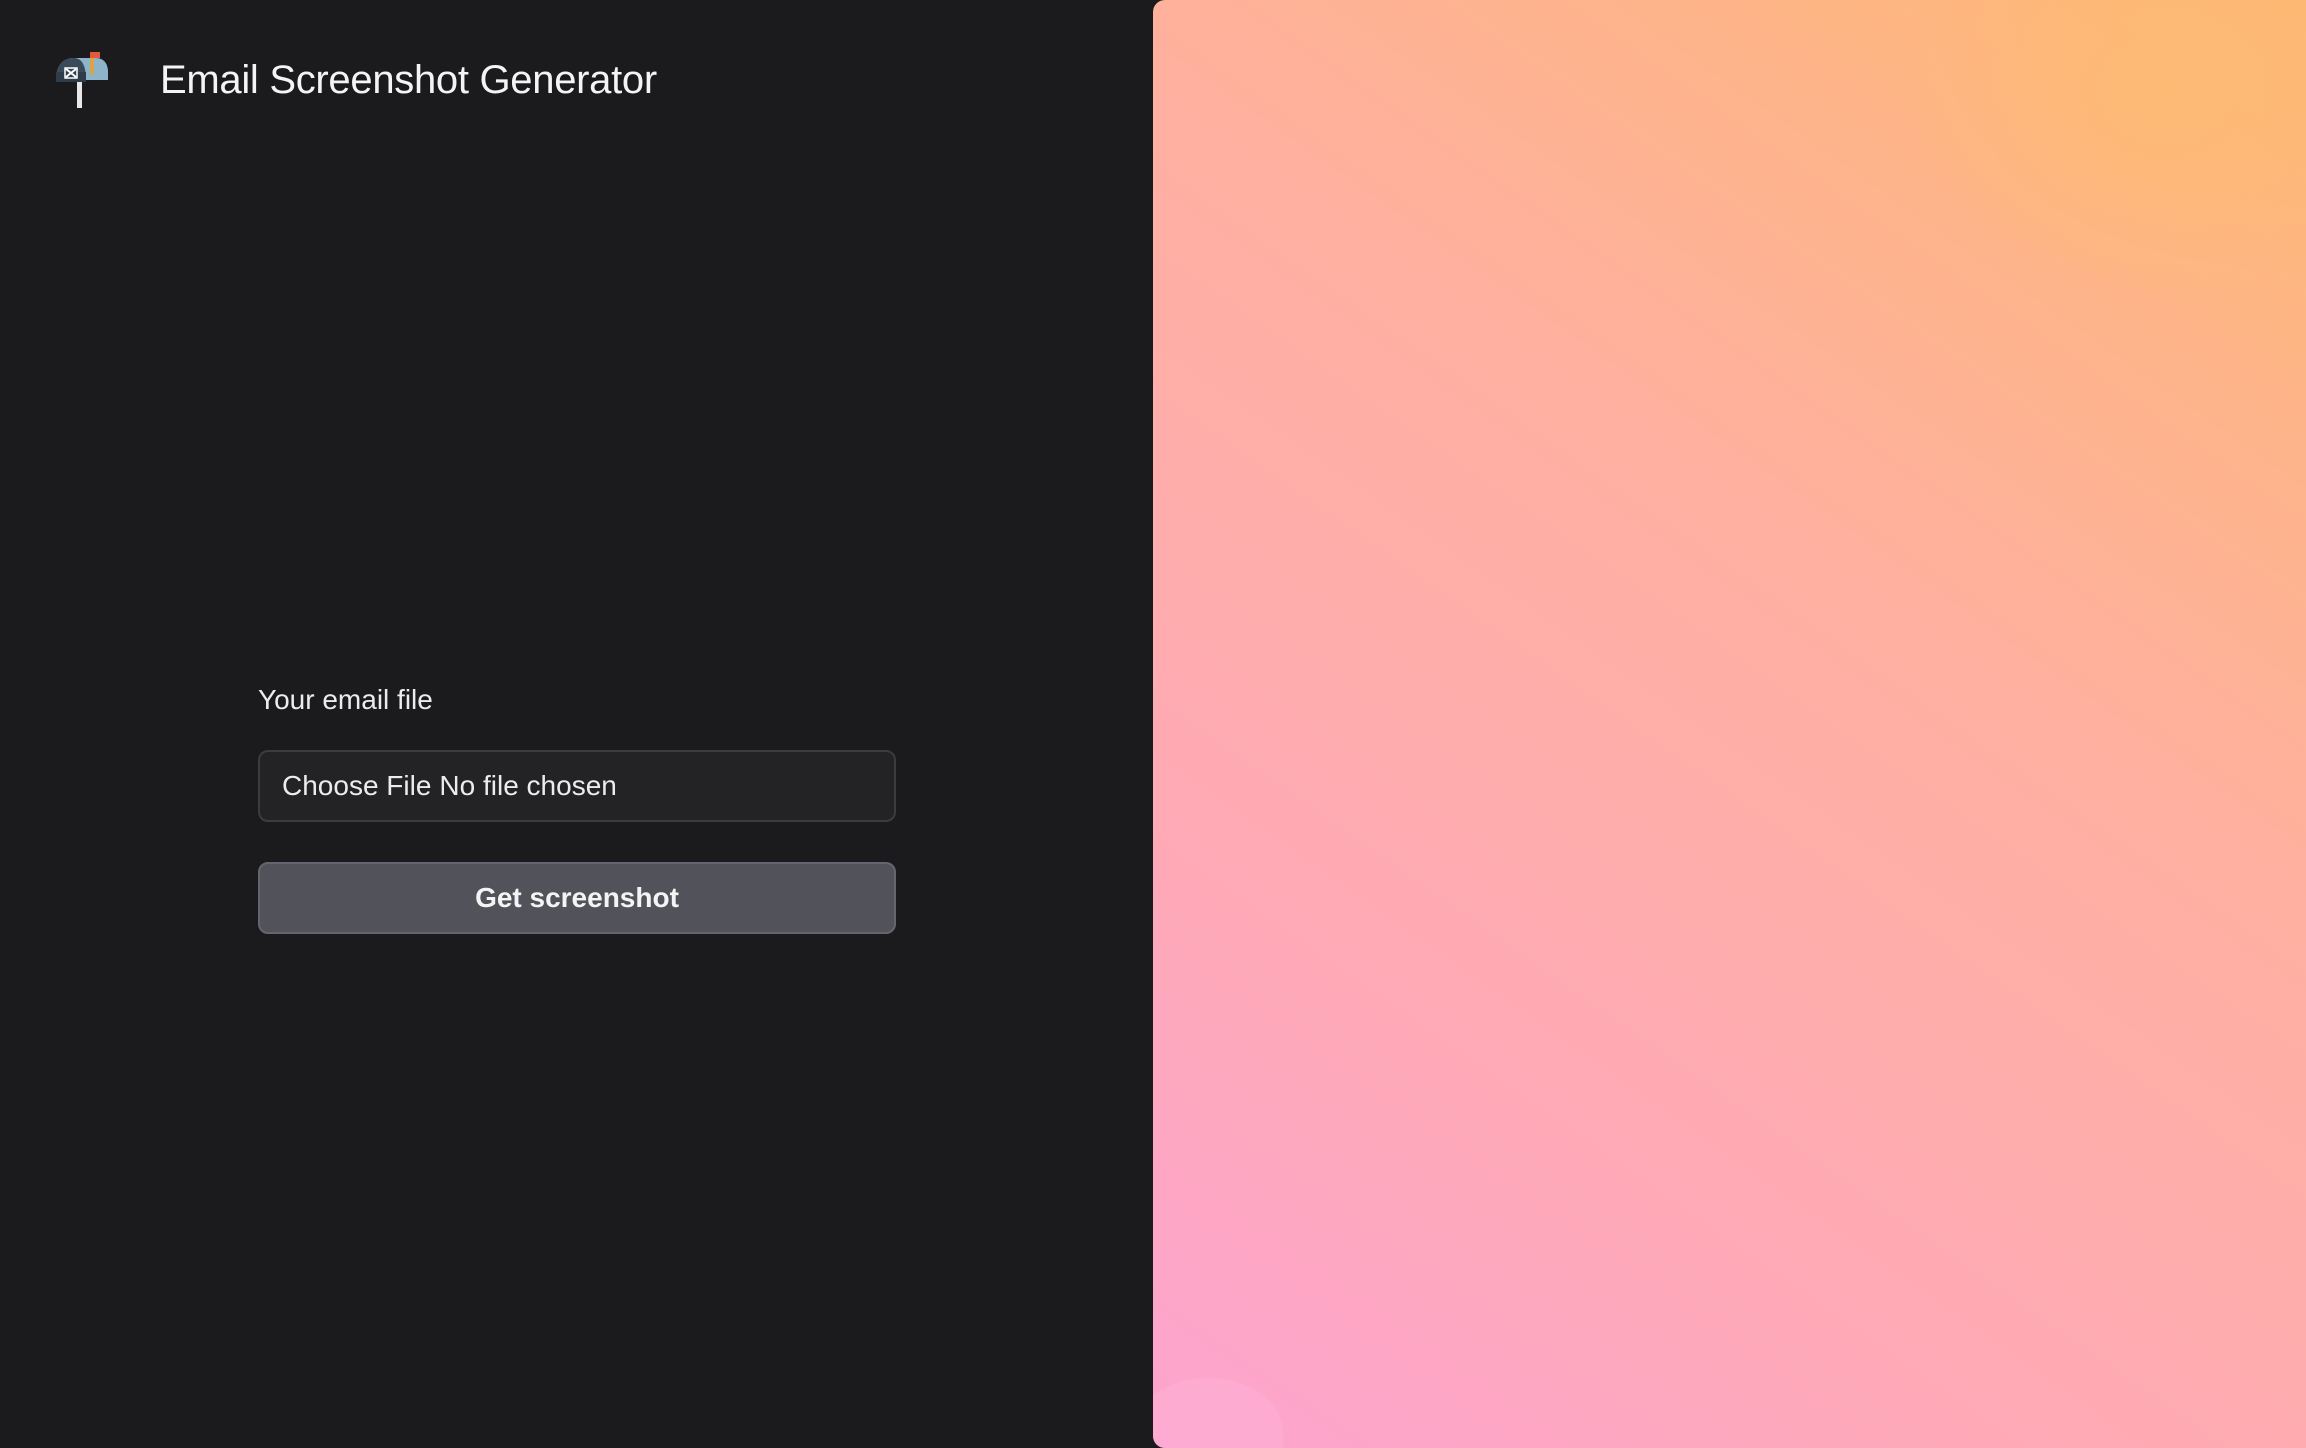 The width and height of the screenshot is (2306, 1448). I want to click on choose-file-button: Choose File, so click(356, 786).